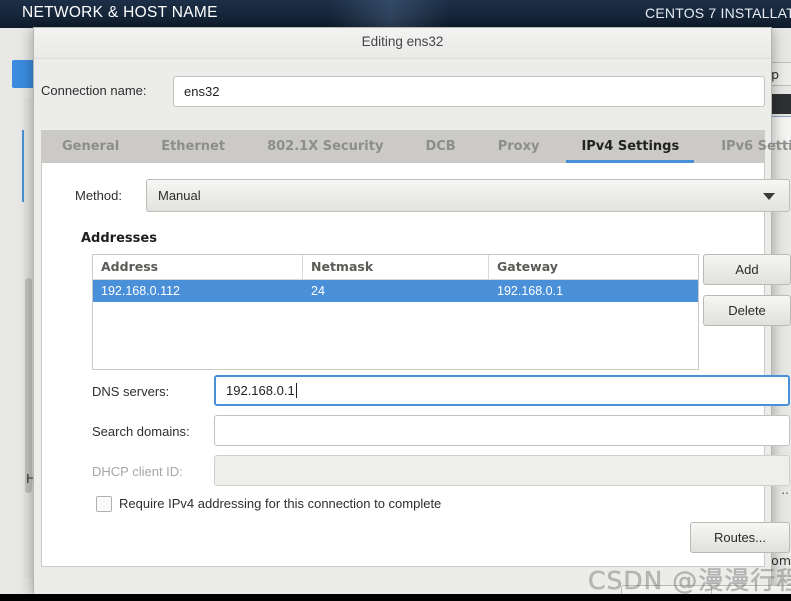 The width and height of the screenshot is (791, 601). What do you see at coordinates (395, 291) in the screenshot?
I see `table-row: 192.168.0.112 24 192.168.0.1` at bounding box center [395, 291].